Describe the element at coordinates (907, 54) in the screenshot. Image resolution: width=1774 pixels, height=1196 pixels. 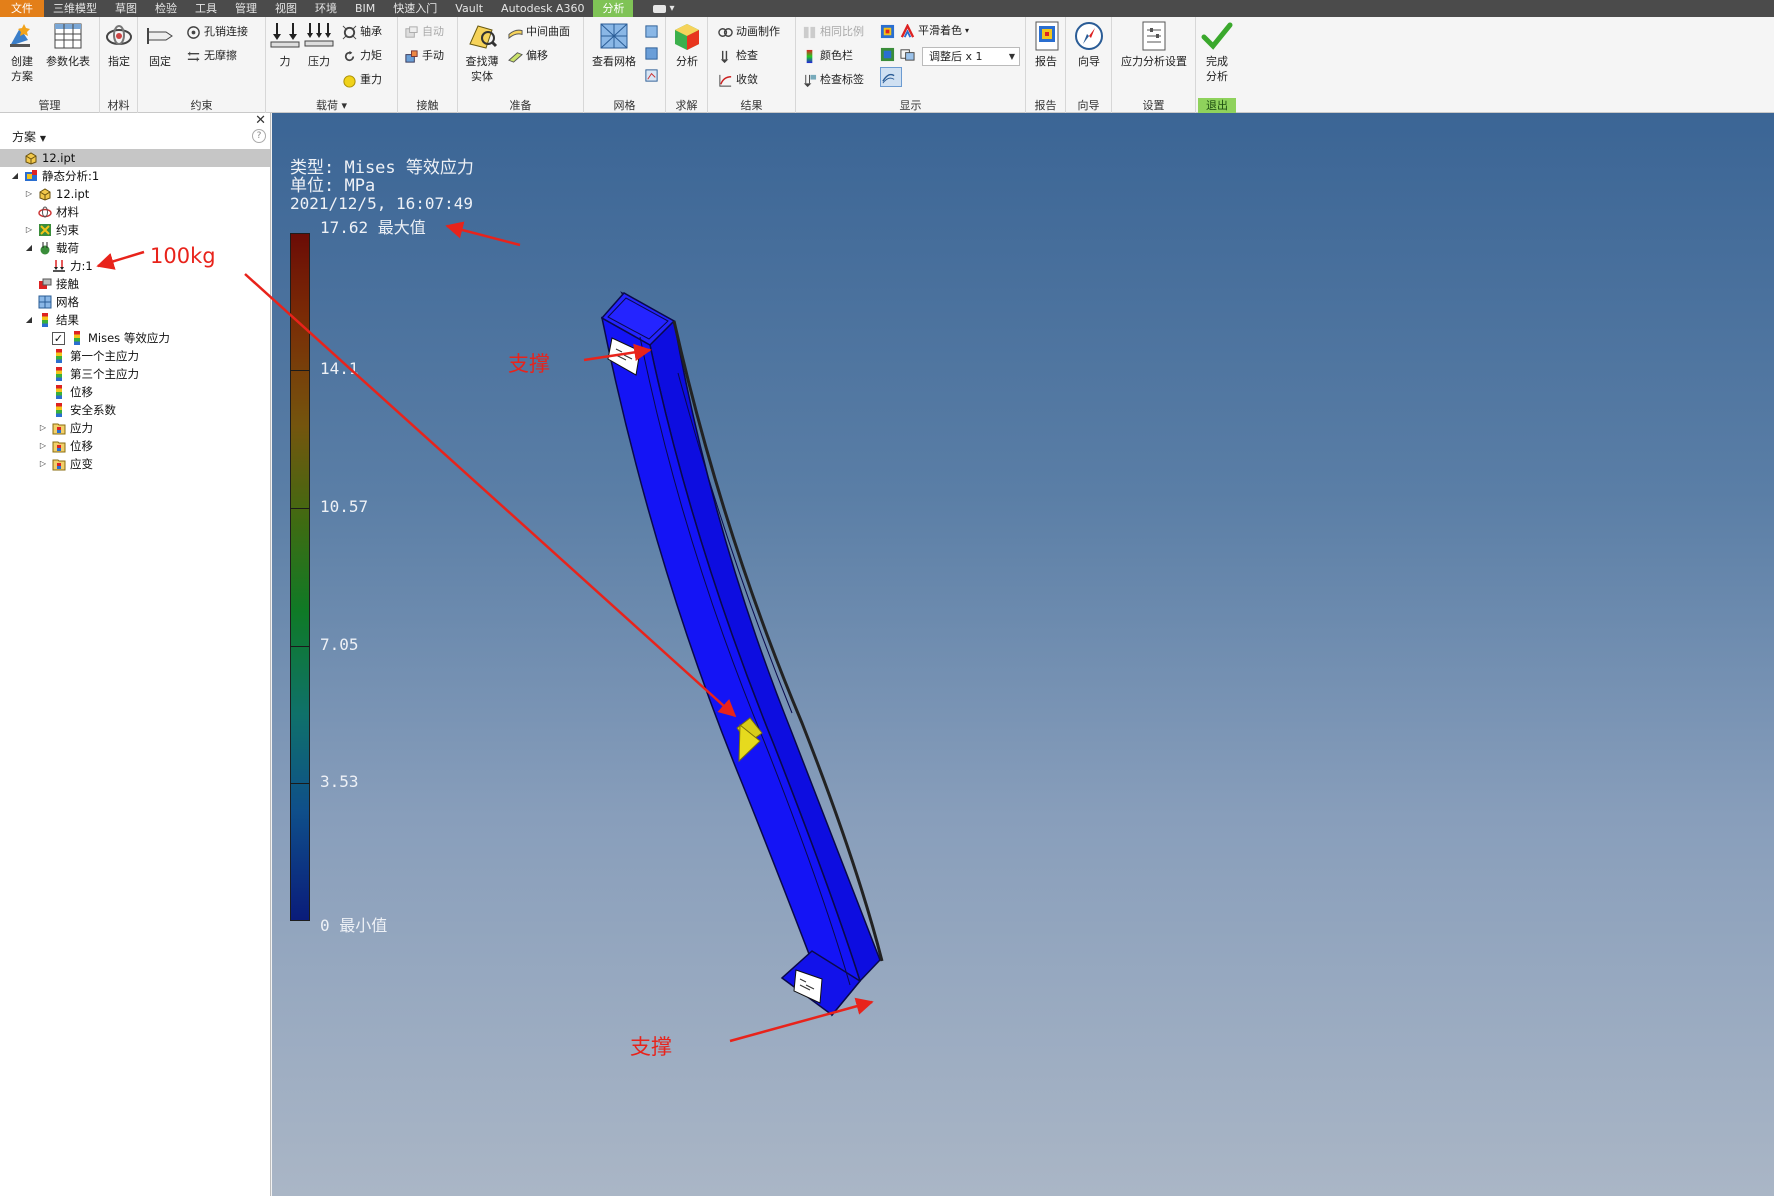
I see `deformed-style-button` at that location.